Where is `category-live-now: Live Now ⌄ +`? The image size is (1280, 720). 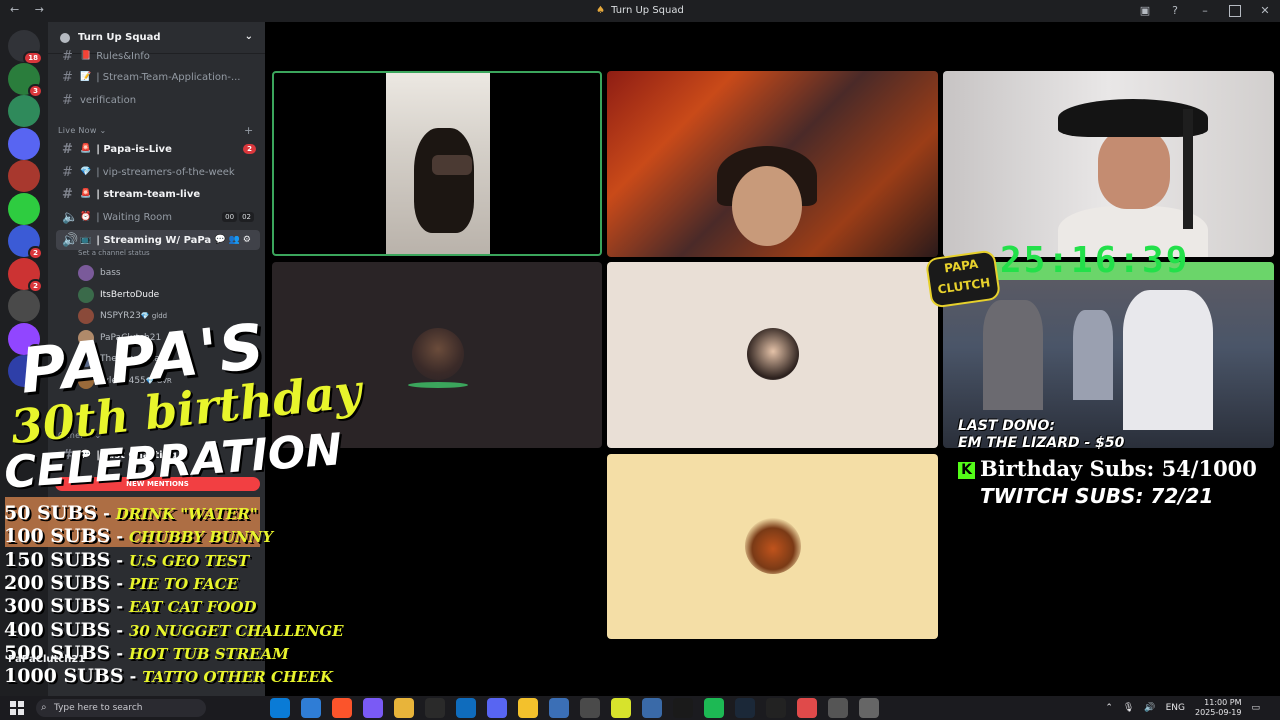
category-live-now: Live Now ⌄ + is located at coordinates (155, 130).